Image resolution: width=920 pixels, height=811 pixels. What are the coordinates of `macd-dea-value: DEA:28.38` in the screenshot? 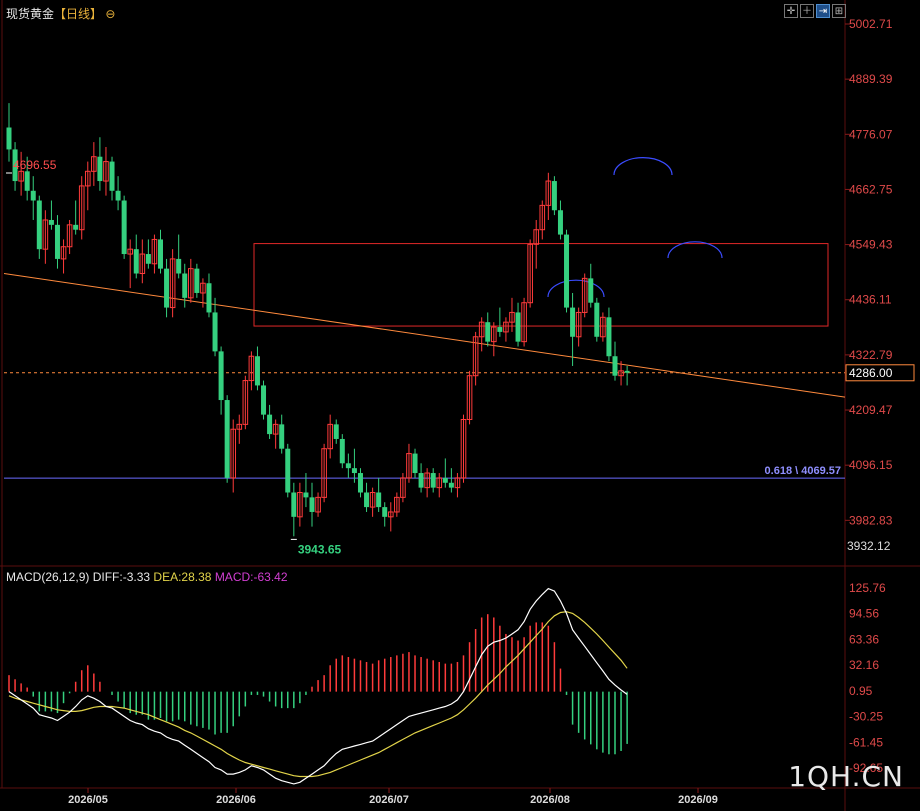 It's located at (182, 577).